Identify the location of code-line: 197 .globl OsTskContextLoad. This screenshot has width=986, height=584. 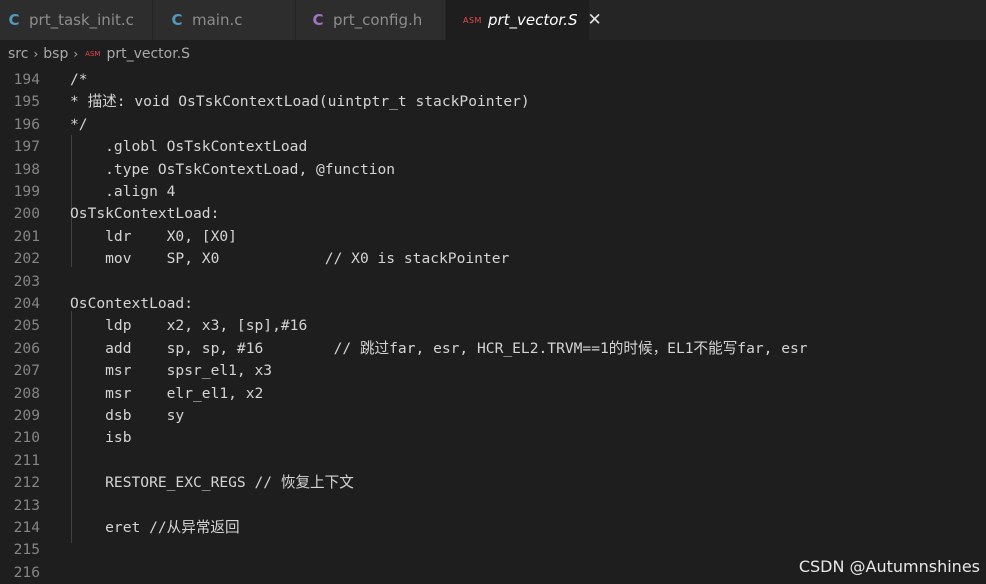
(493, 147).